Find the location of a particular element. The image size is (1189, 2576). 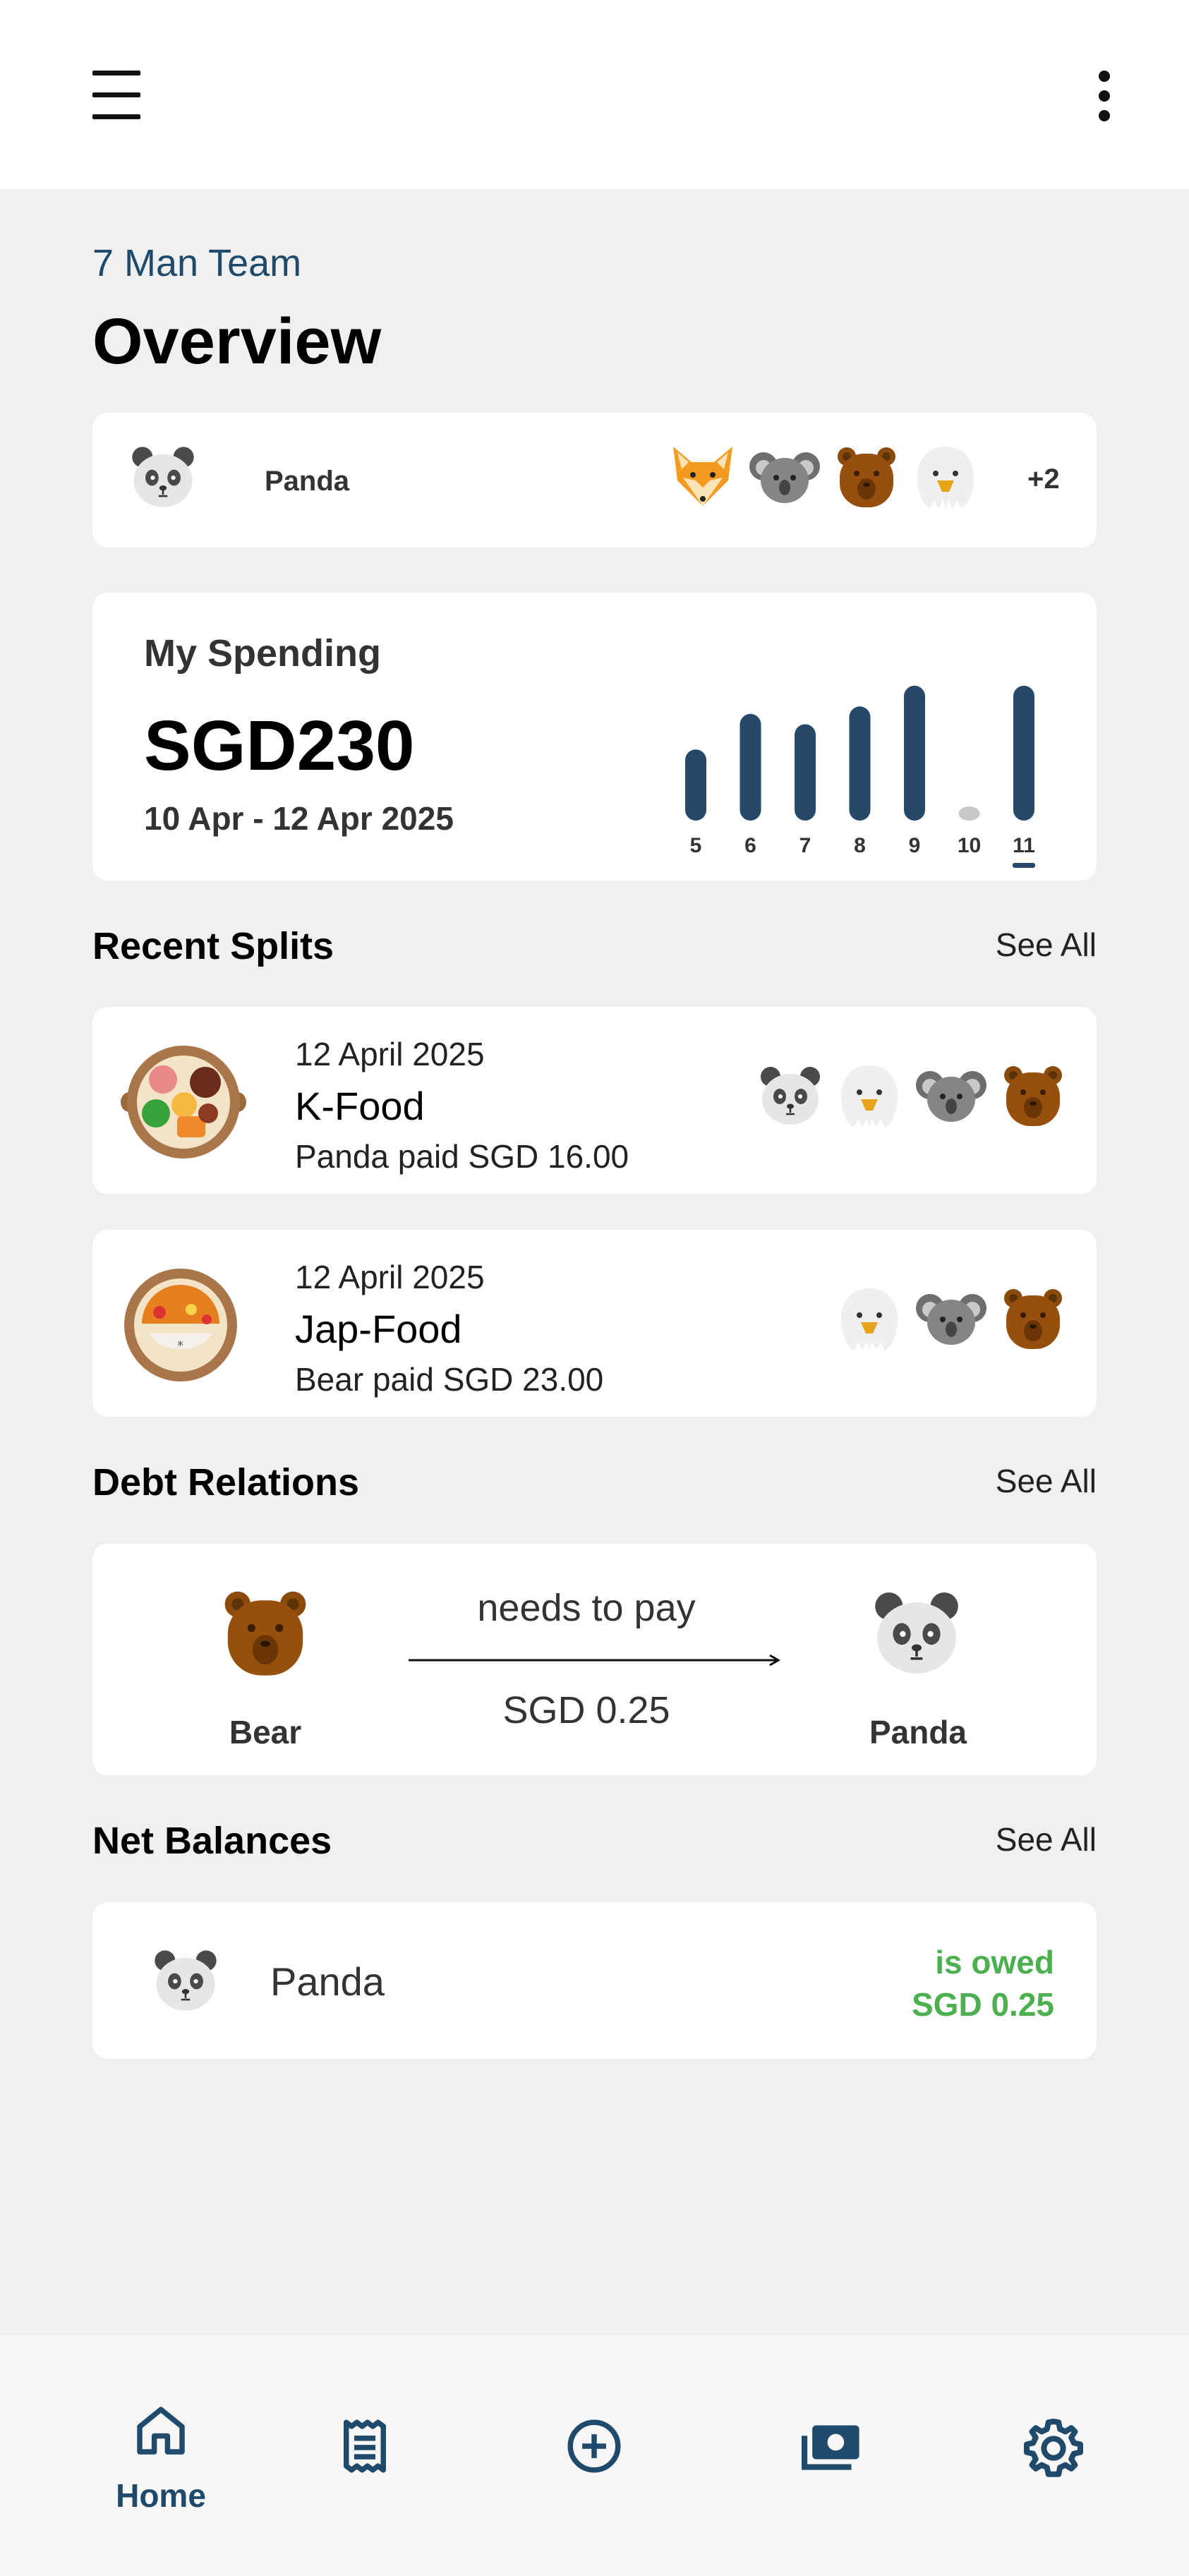

hamburger-icon is located at coordinates (116, 96).